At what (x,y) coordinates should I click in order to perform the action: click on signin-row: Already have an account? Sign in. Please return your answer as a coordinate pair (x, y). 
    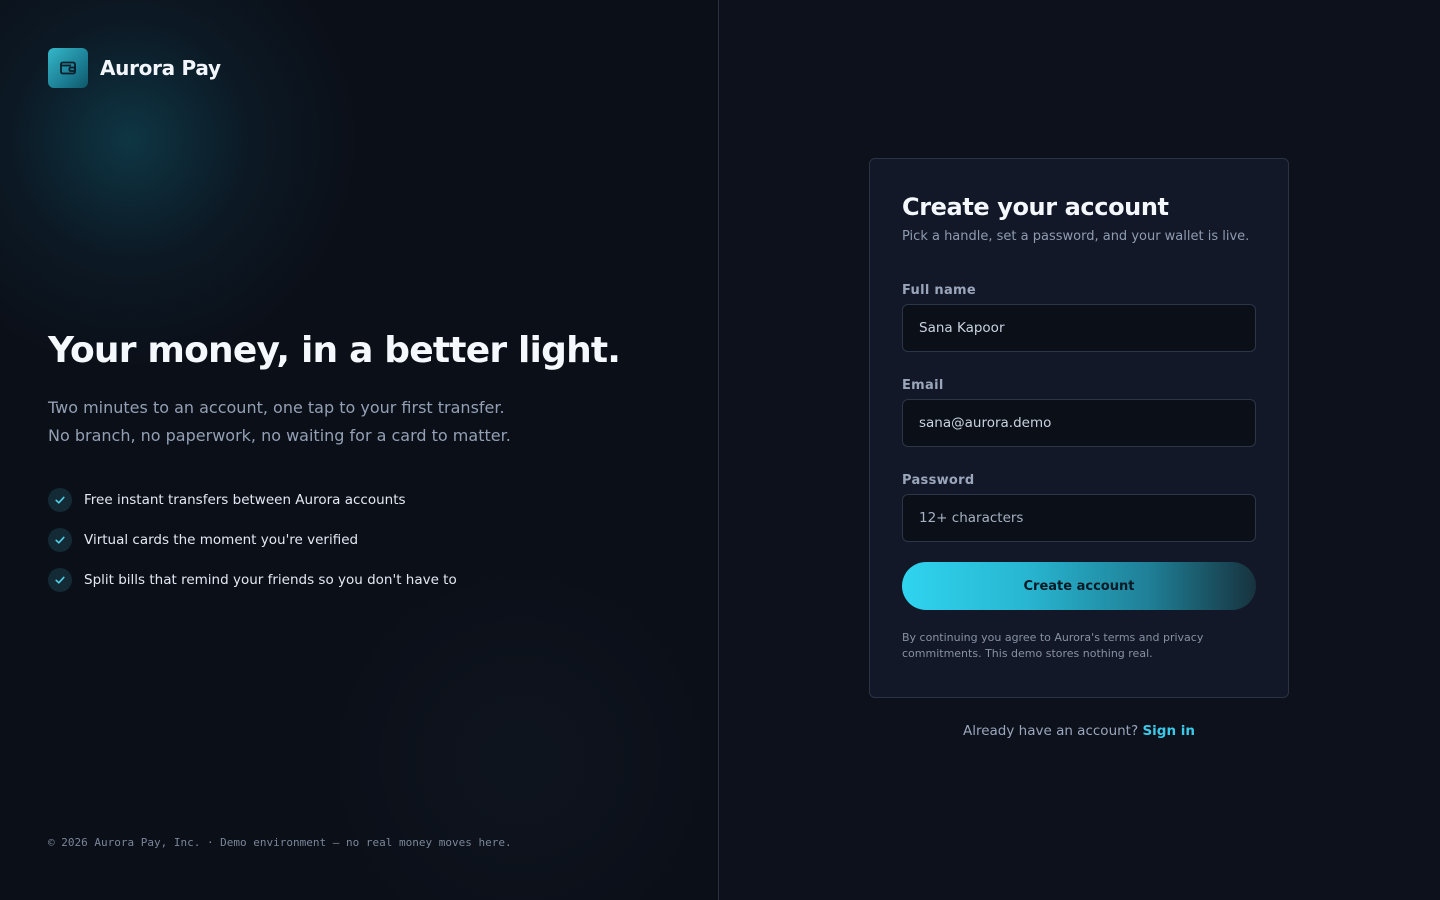
    Looking at the image, I should click on (1079, 731).